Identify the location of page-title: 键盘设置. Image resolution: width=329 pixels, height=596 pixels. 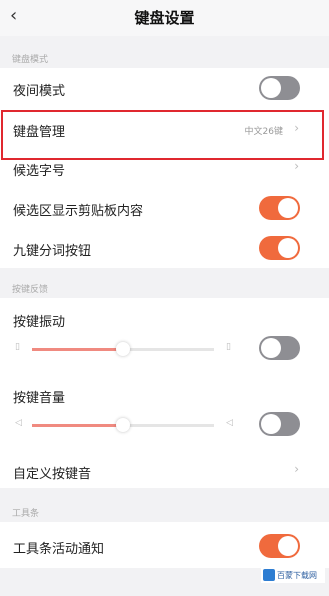
(164, 18).